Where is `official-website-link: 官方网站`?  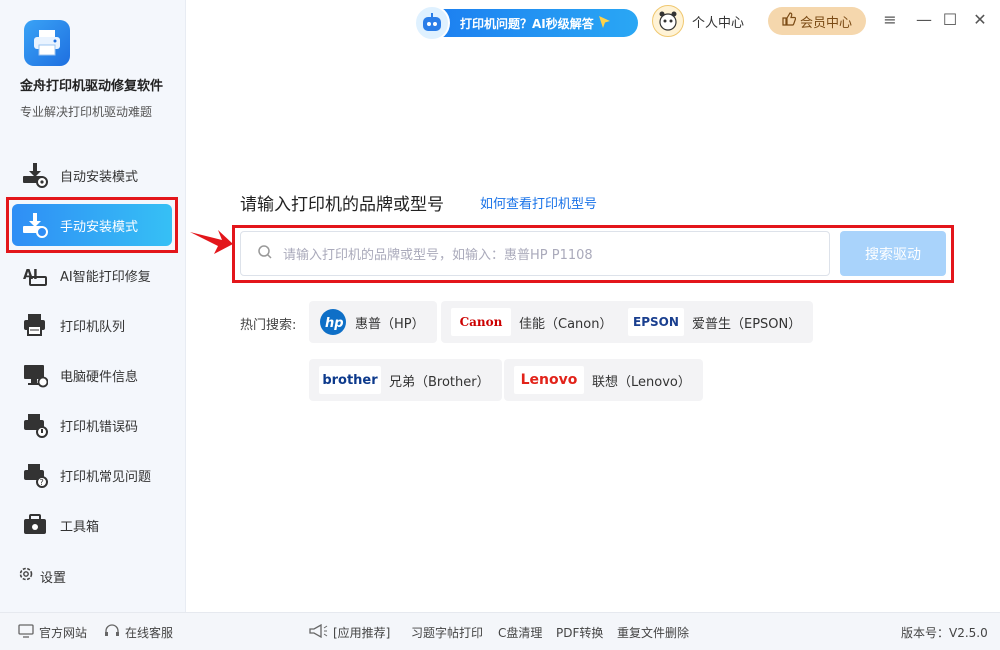
official-website-link: 官方网站 is located at coordinates (52, 632).